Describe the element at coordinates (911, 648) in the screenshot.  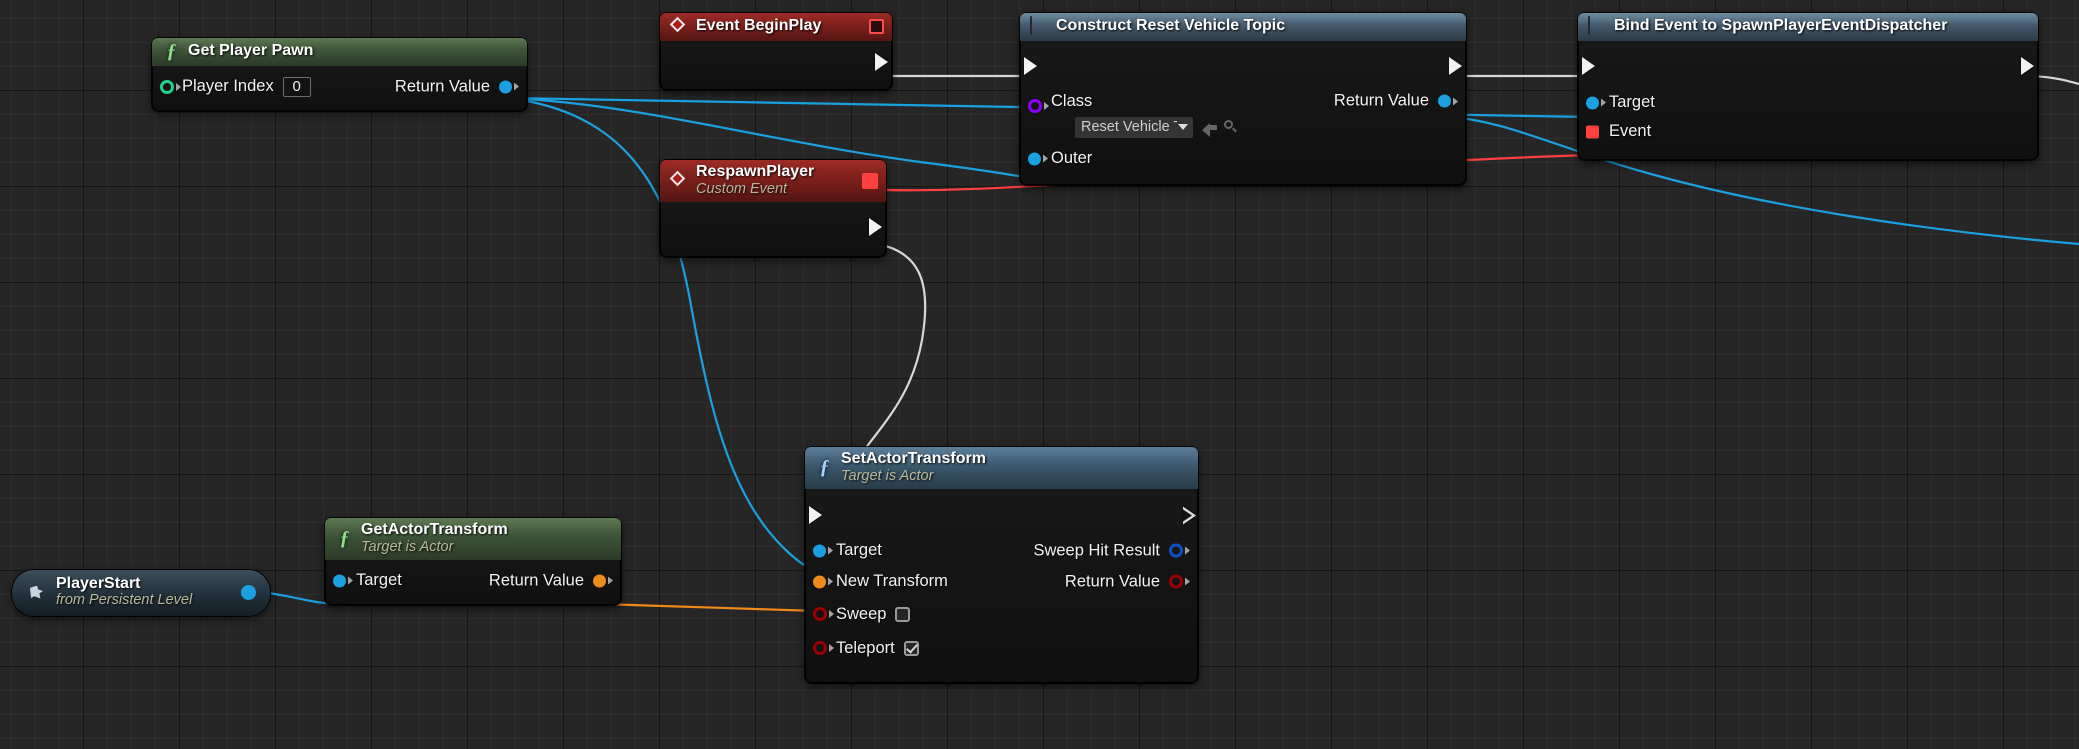
I see `teleport-checkbox` at that location.